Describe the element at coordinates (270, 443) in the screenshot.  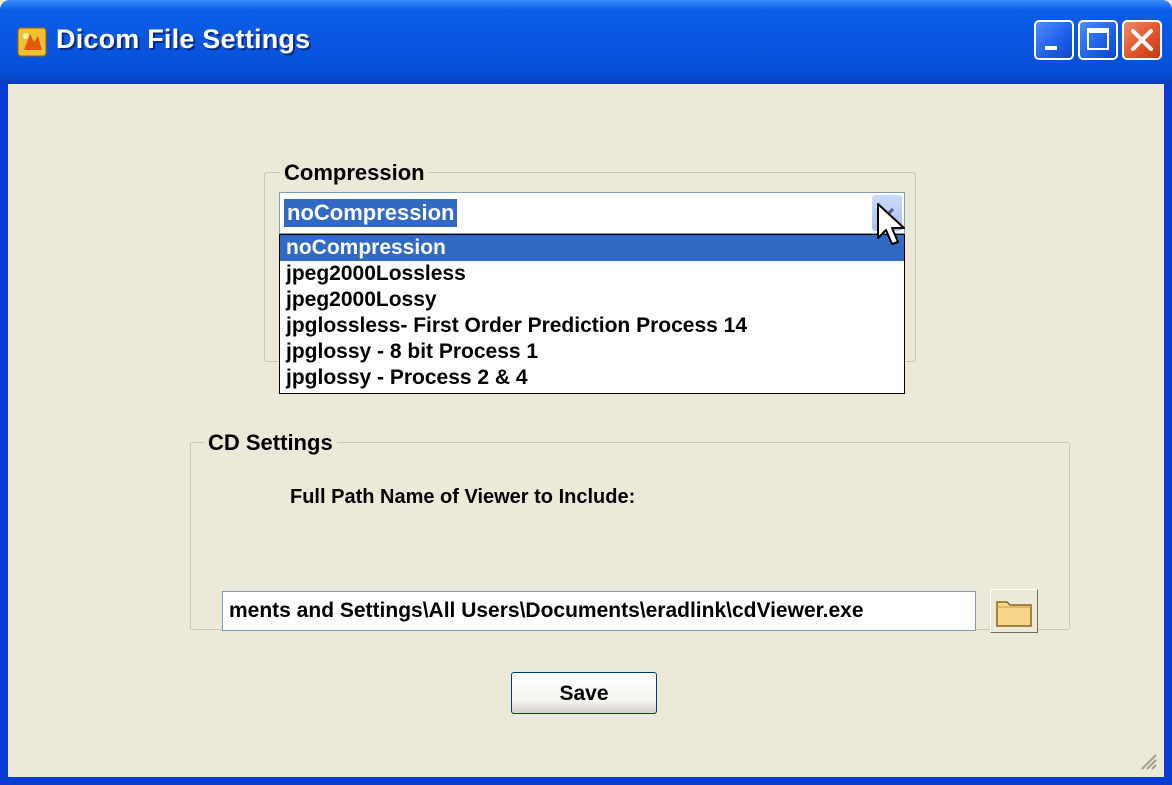
I see `cd-settings-group-label: CD Settings` at that location.